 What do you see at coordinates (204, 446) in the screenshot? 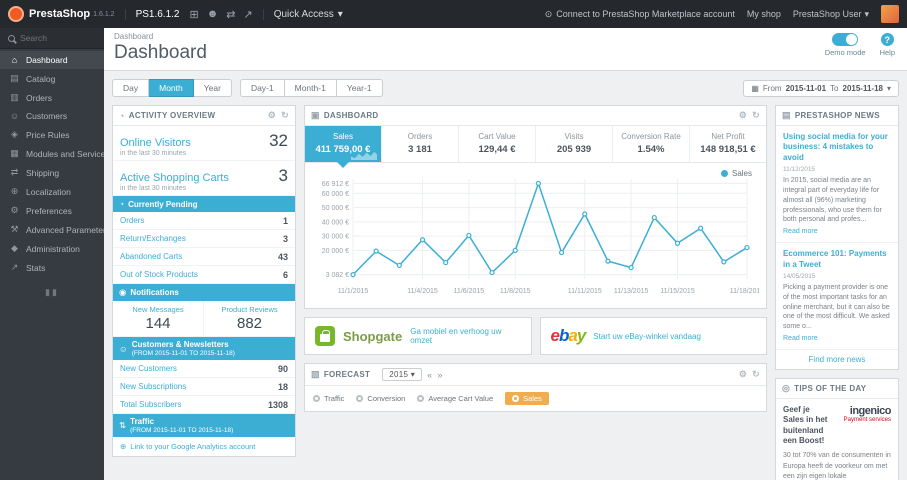
I see `google-analytics-link: ⊕ Link to your Google Analytics account` at bounding box center [204, 446].